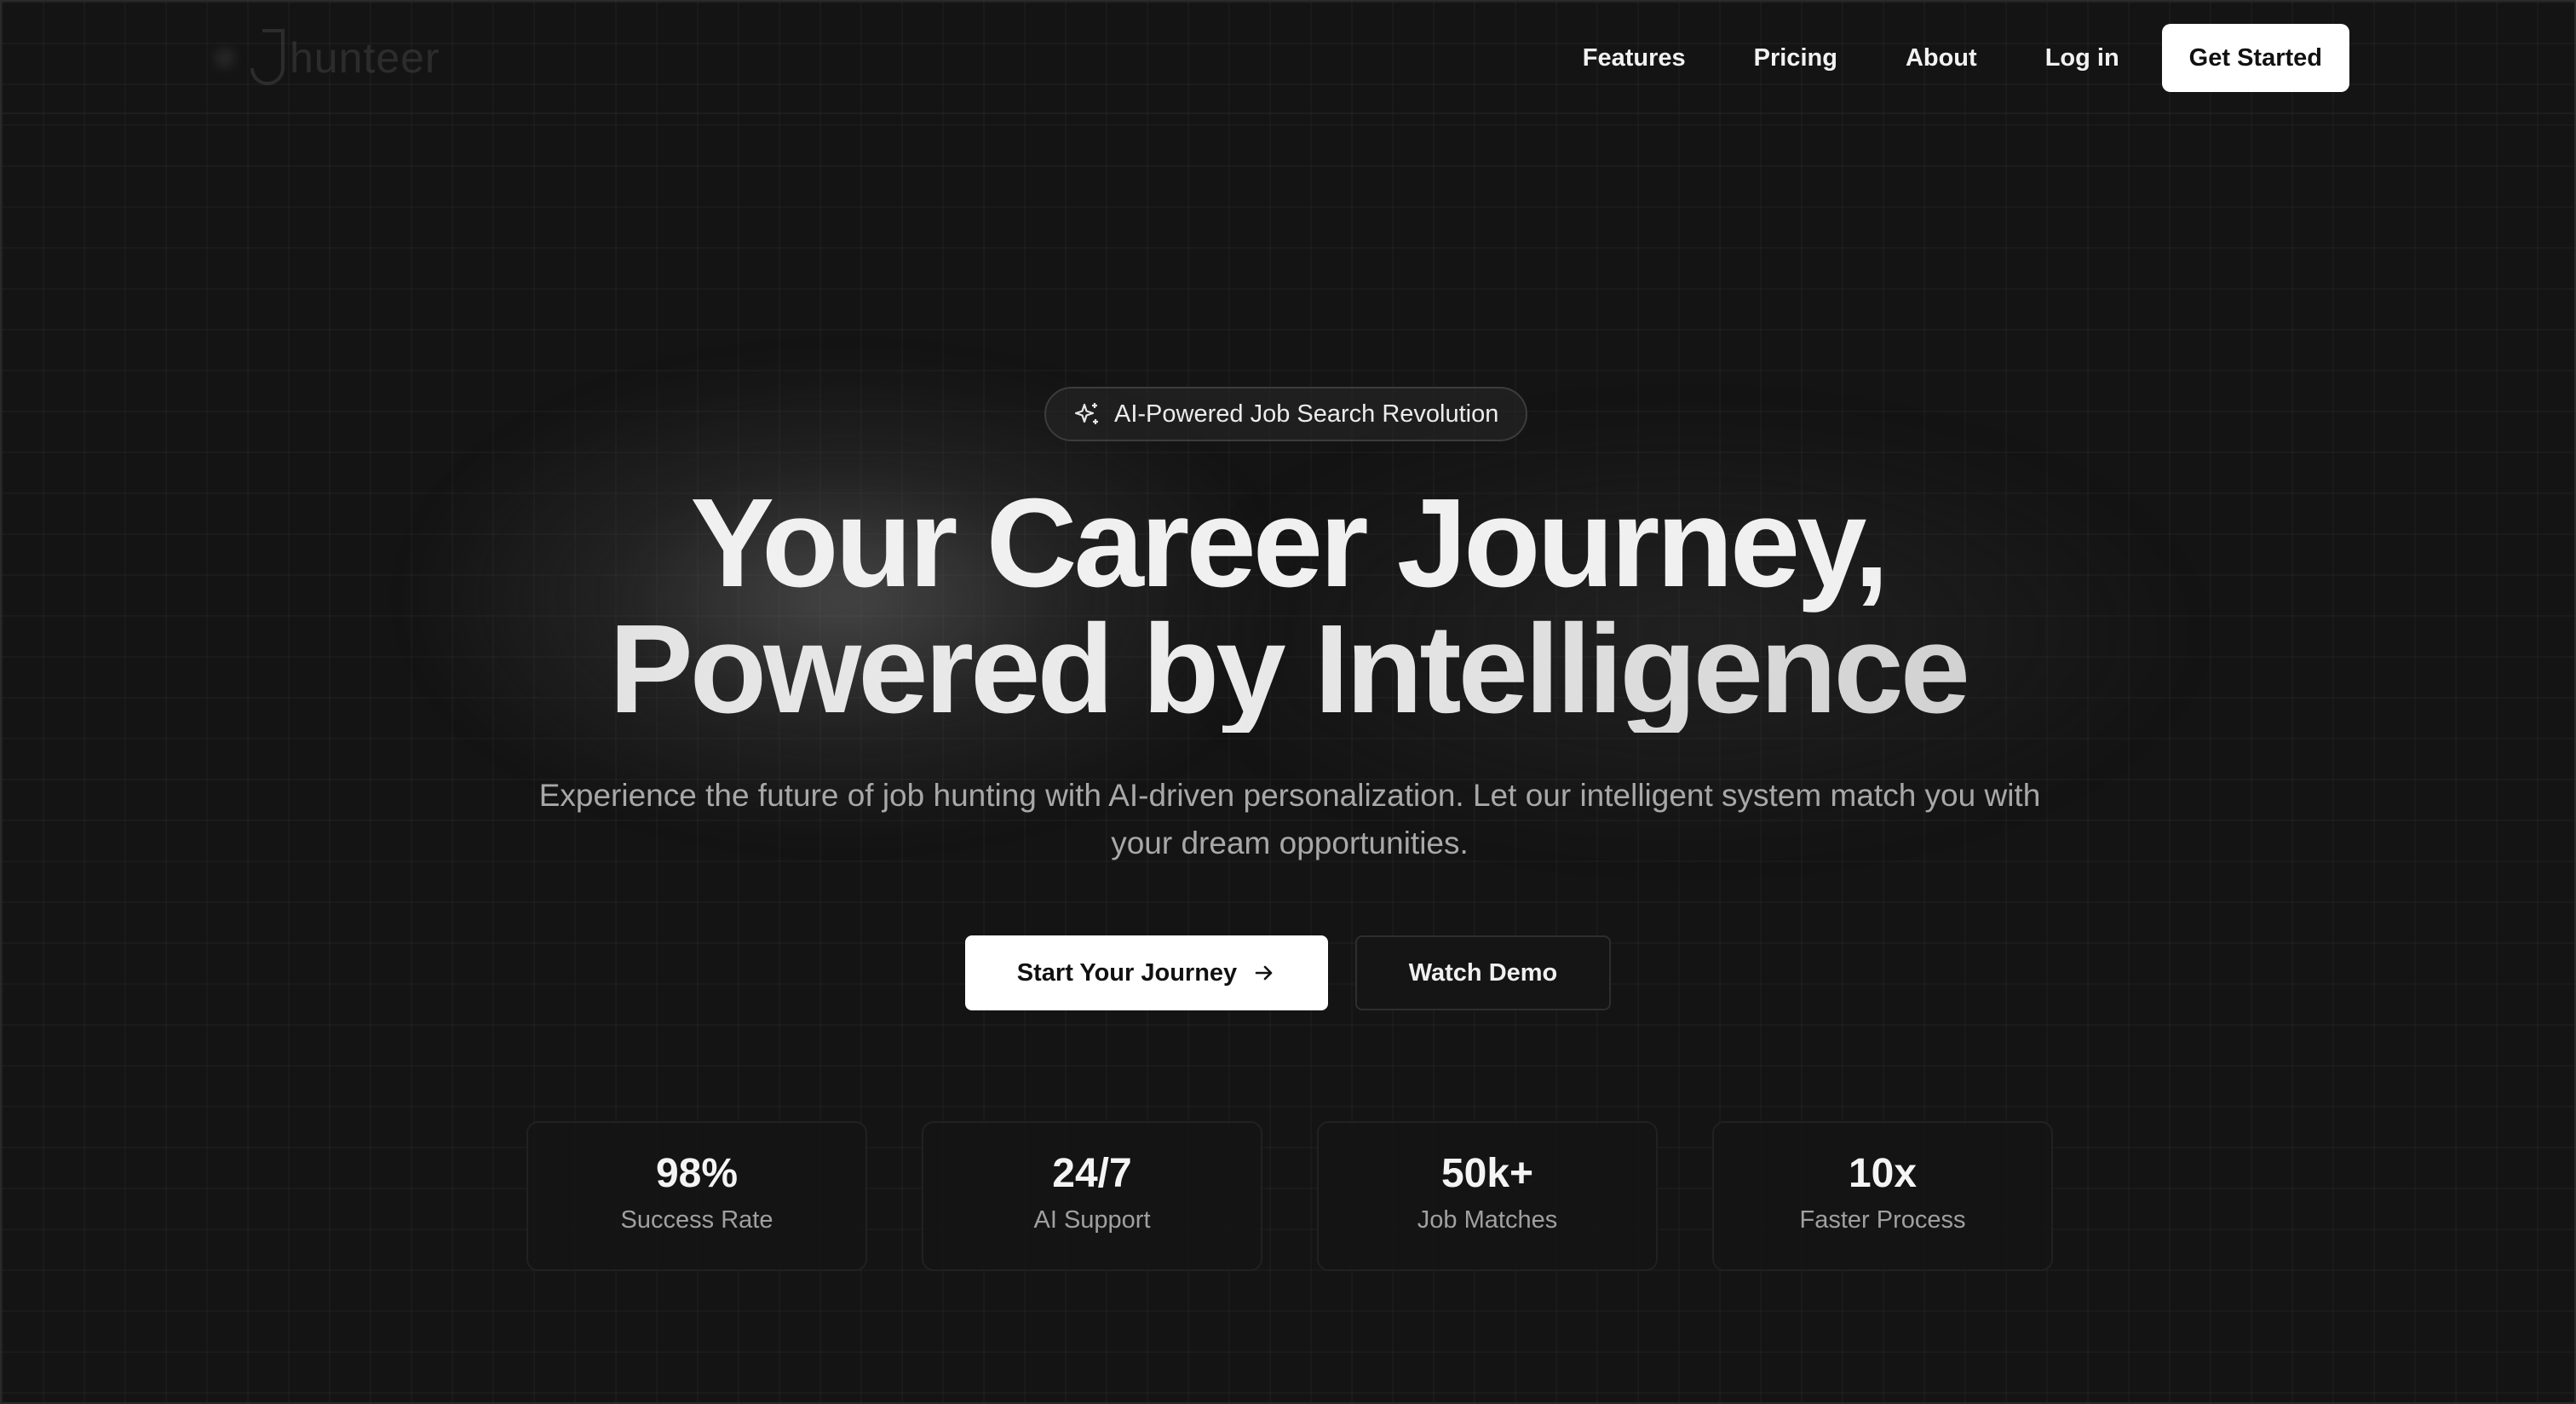 The height and width of the screenshot is (1404, 2576). I want to click on stat-card: 24/7 AI Support, so click(1092, 1196).